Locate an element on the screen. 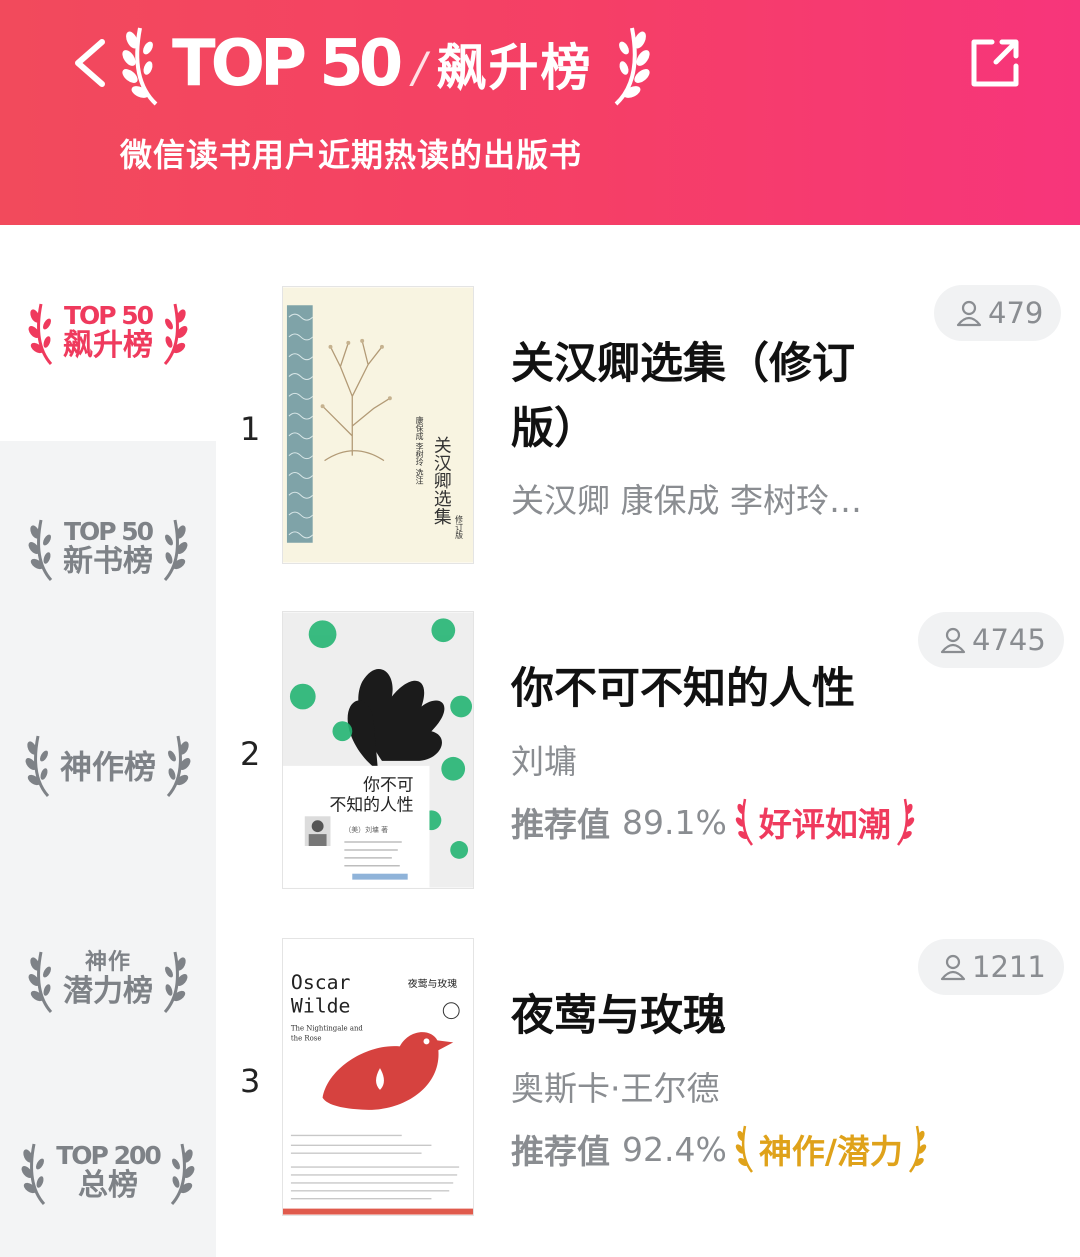 Image resolution: width=1080 pixels, height=1257 pixels. sidebar-item-potential: 神作 潜力榜 is located at coordinates (108, 981).